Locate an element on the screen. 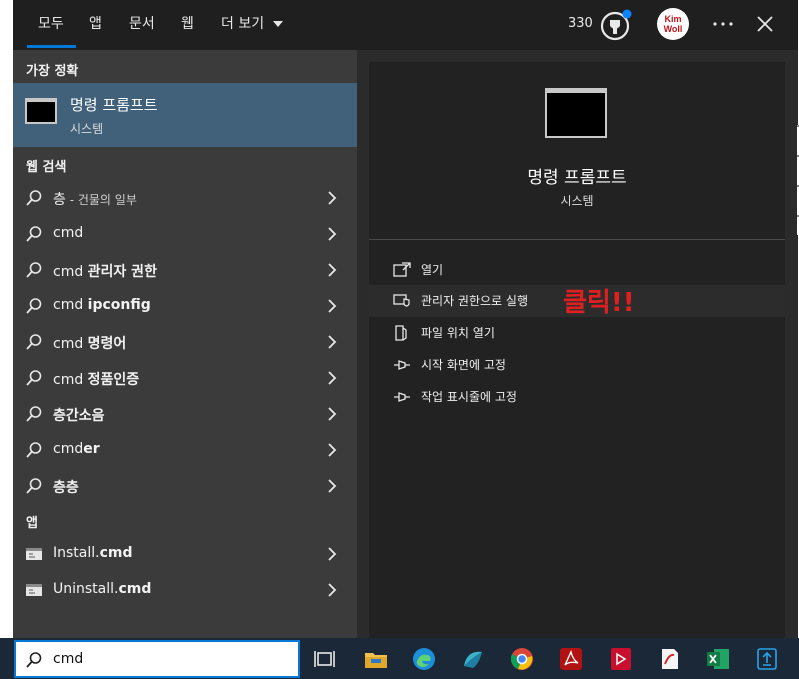 The height and width of the screenshot is (679, 799). tab-web: 웹 is located at coordinates (187, 25).